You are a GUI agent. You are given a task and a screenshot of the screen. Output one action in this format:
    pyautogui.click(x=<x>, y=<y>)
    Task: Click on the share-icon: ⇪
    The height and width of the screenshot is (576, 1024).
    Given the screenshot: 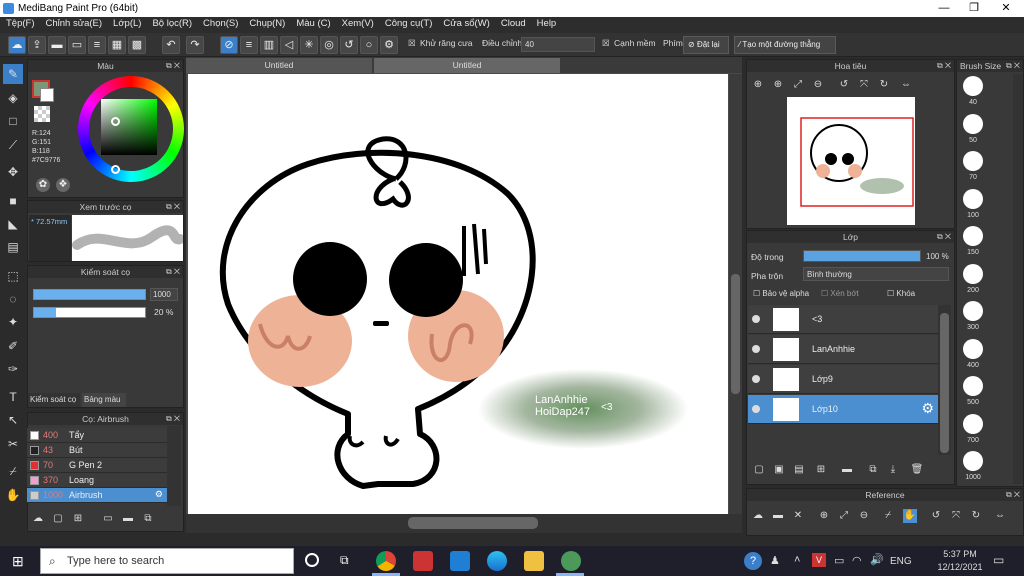 What is the action you would take?
    pyautogui.click(x=37, y=45)
    